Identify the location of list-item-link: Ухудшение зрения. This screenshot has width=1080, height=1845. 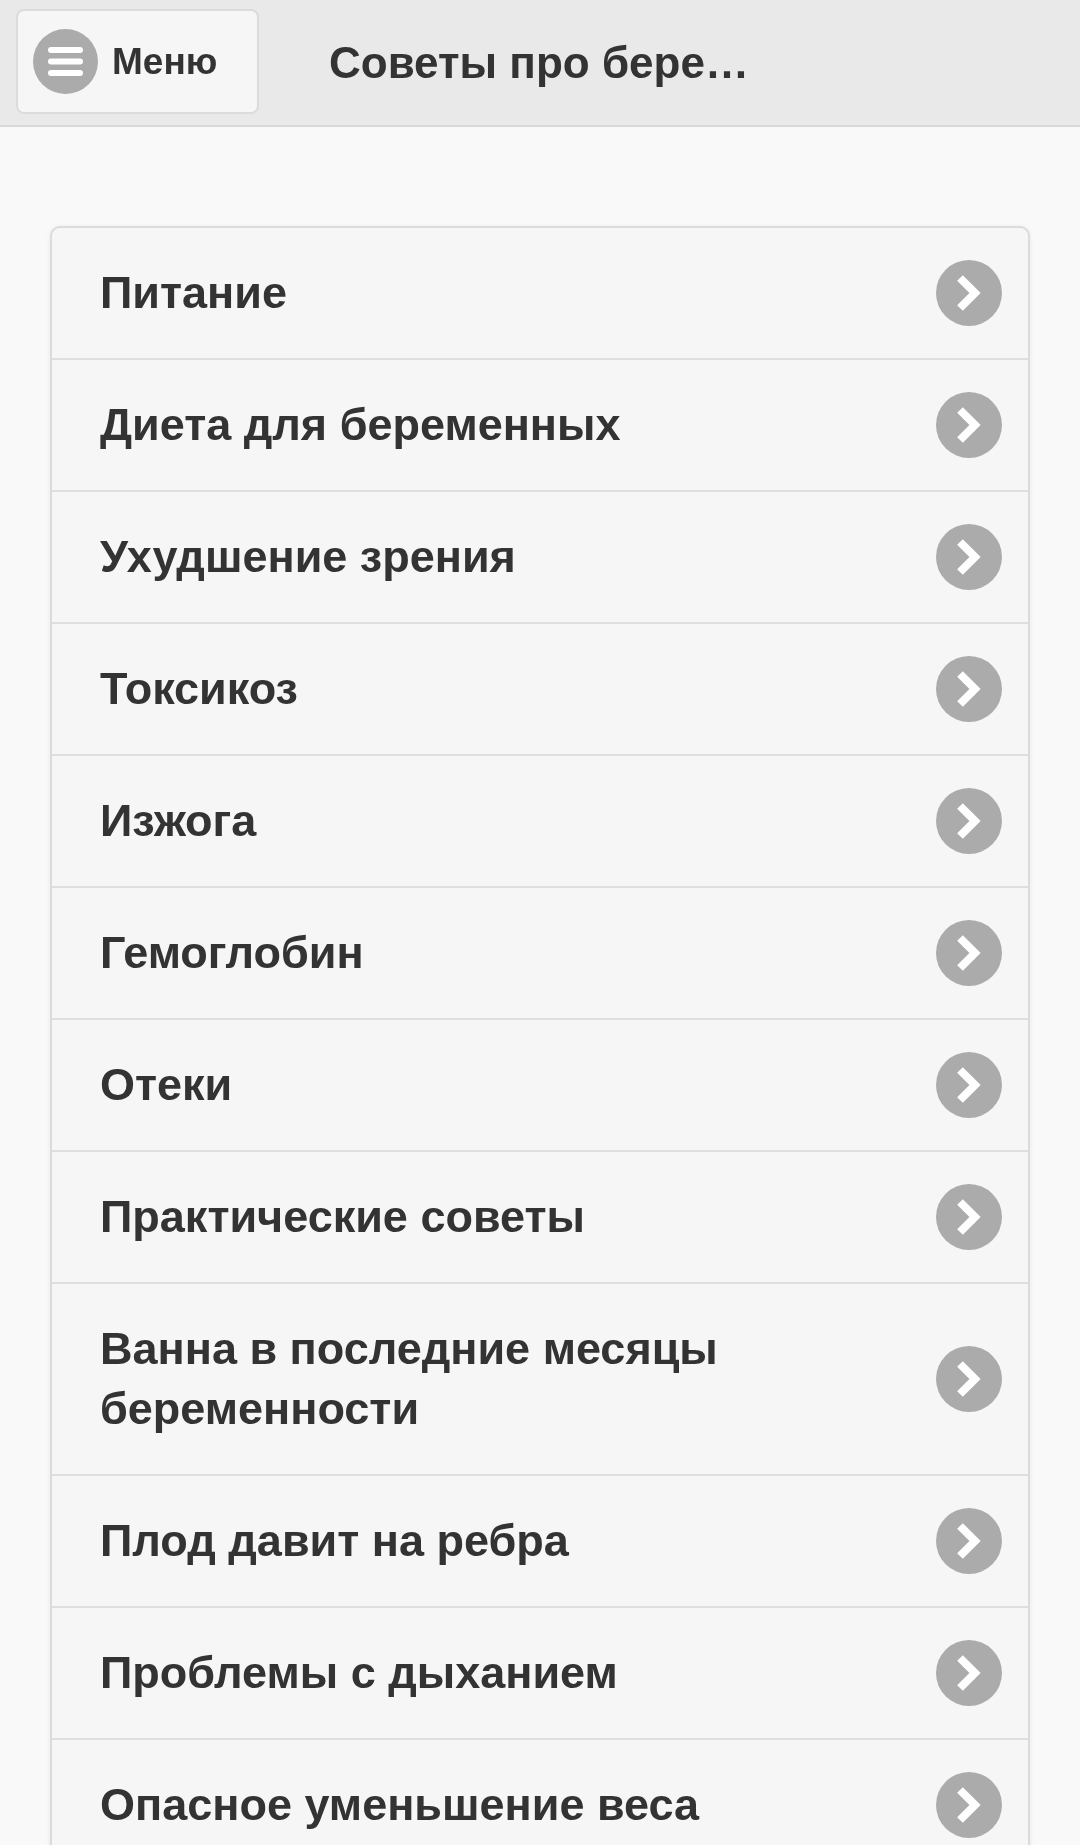
(540, 556).